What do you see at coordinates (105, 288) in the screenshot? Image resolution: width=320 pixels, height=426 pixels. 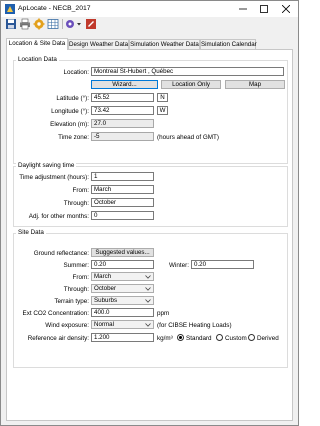 I see `site-through-value: October` at bounding box center [105, 288].